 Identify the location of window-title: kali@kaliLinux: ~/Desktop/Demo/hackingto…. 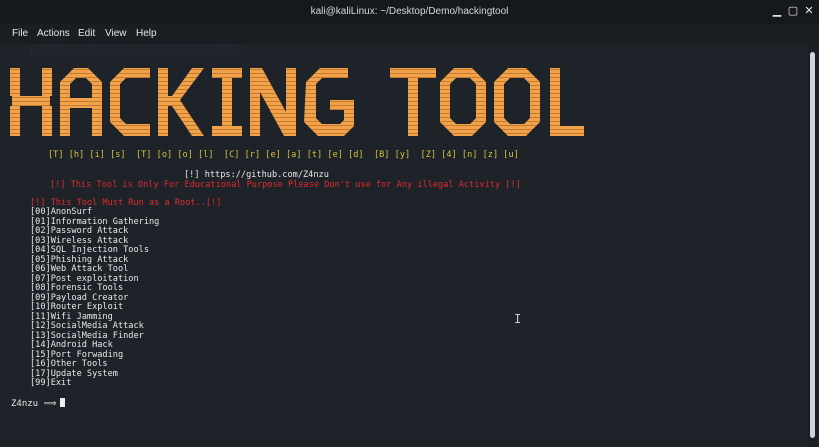
(409, 11).